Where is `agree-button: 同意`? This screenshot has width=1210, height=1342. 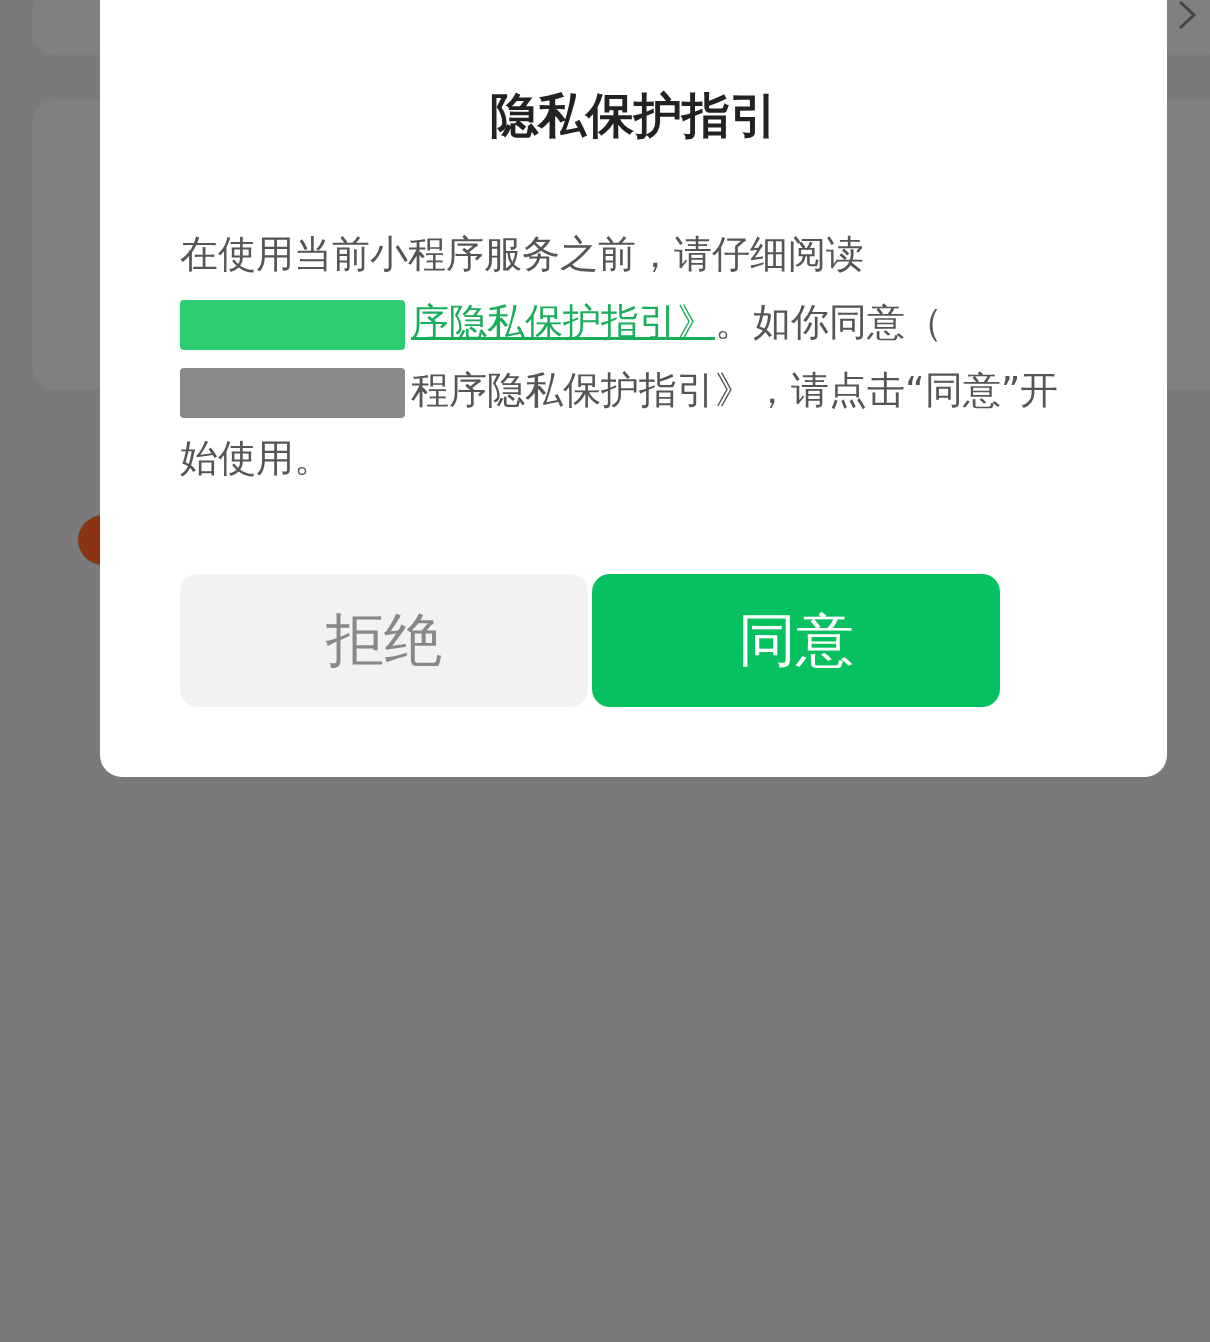 agree-button: 同意 is located at coordinates (796, 640).